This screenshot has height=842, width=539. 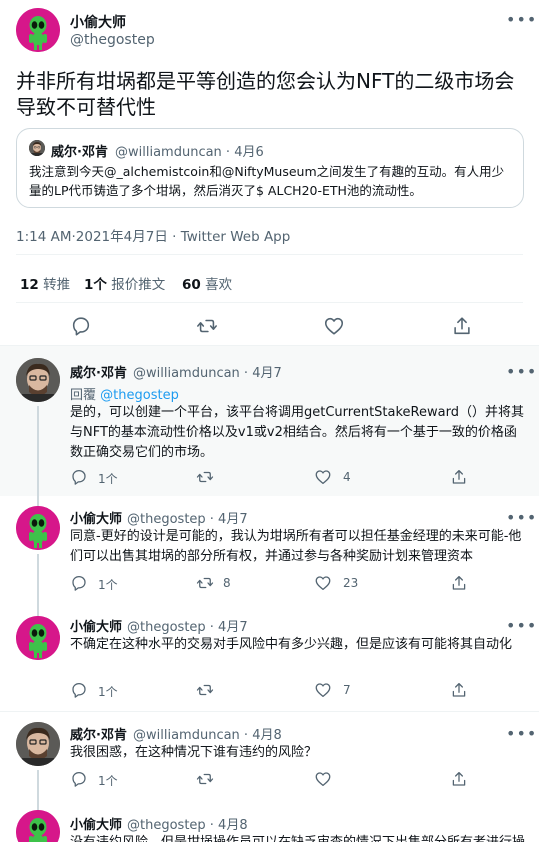 I want to click on tweet-text: 并非所有坩埚都是平等创造的您会认为NFT的二级市场会导致不可替代性, so click(x=265, y=94).